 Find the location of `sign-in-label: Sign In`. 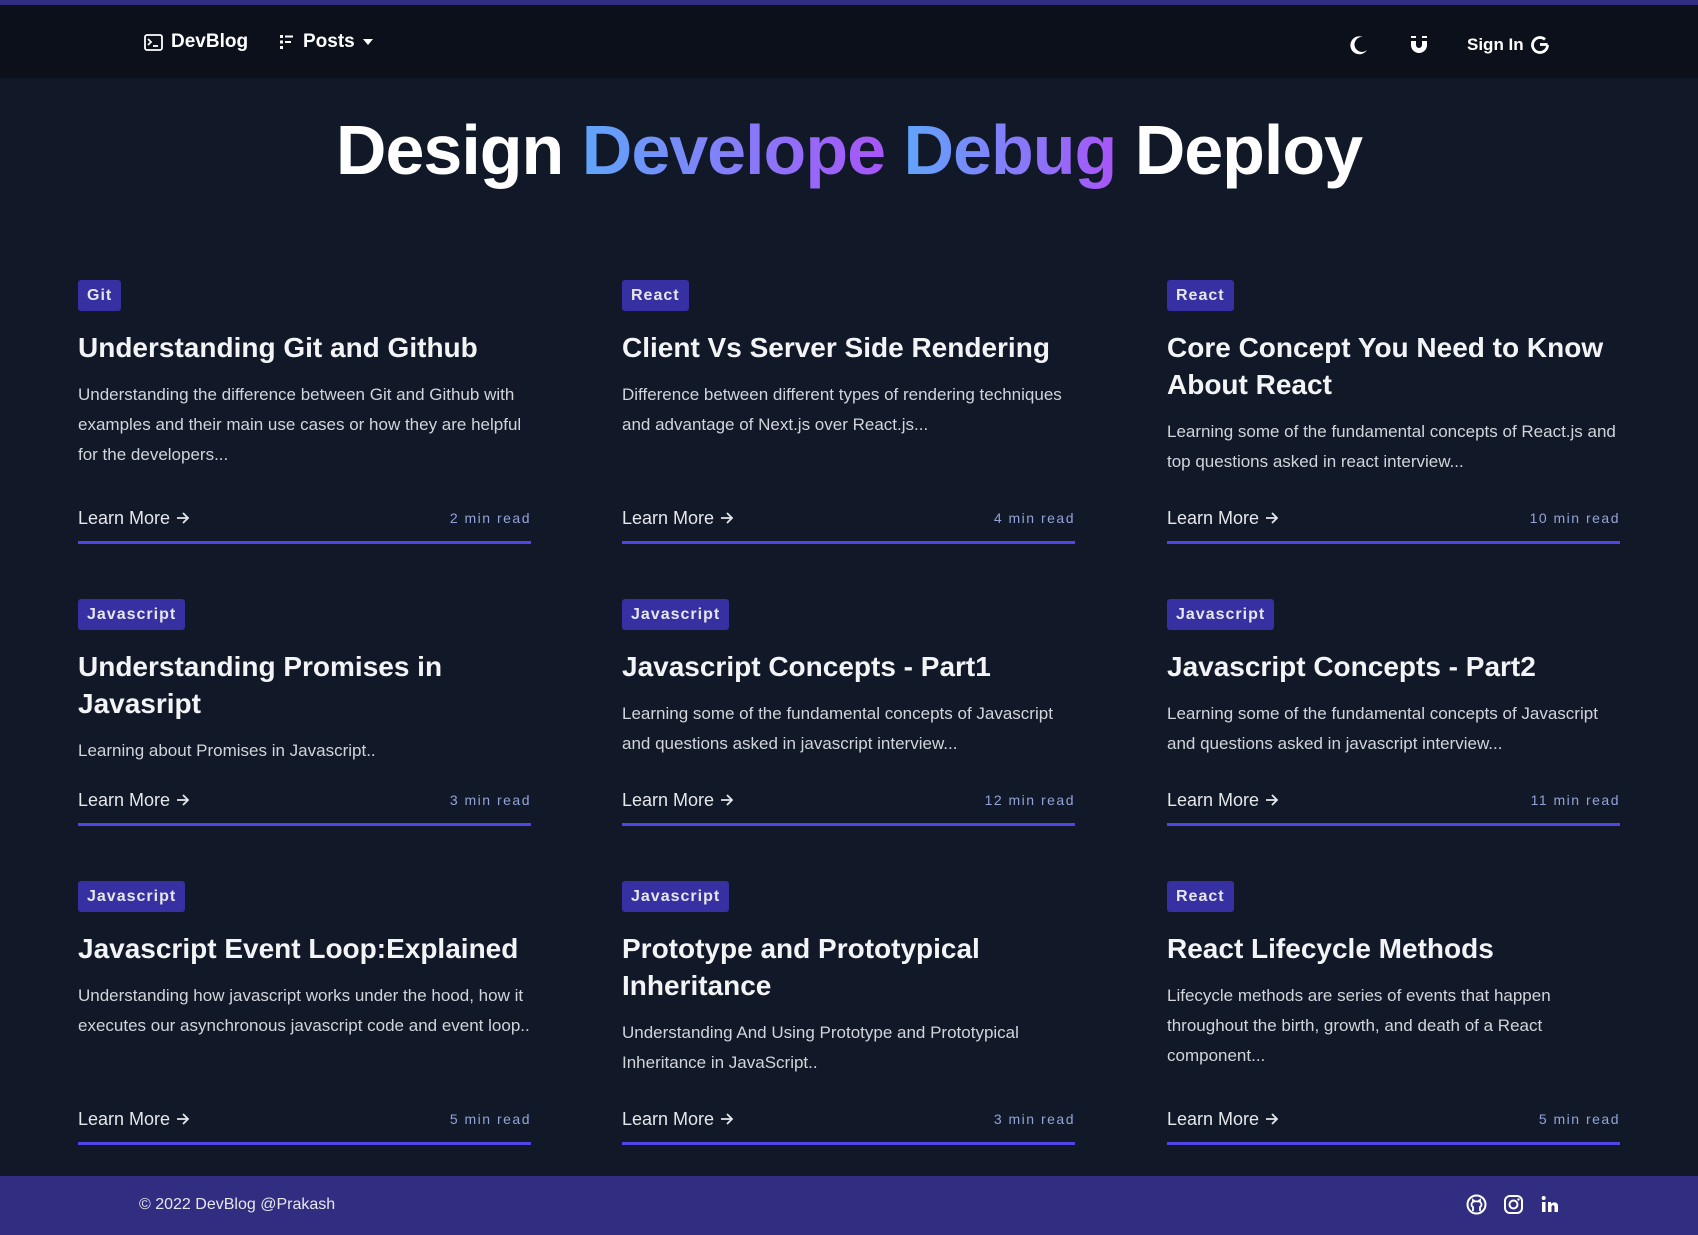

sign-in-label: Sign In is located at coordinates (1495, 44).